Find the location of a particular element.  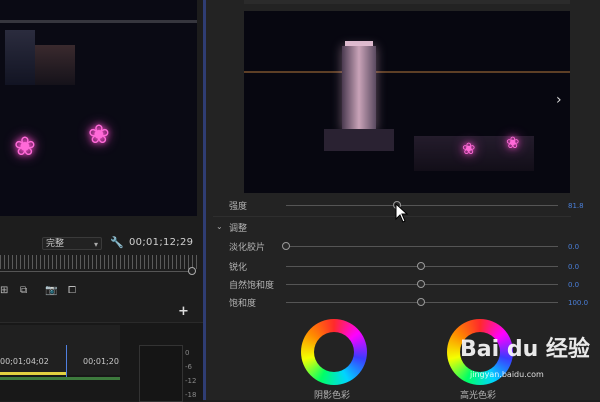

scrubber-bar is located at coordinates (96, 271).